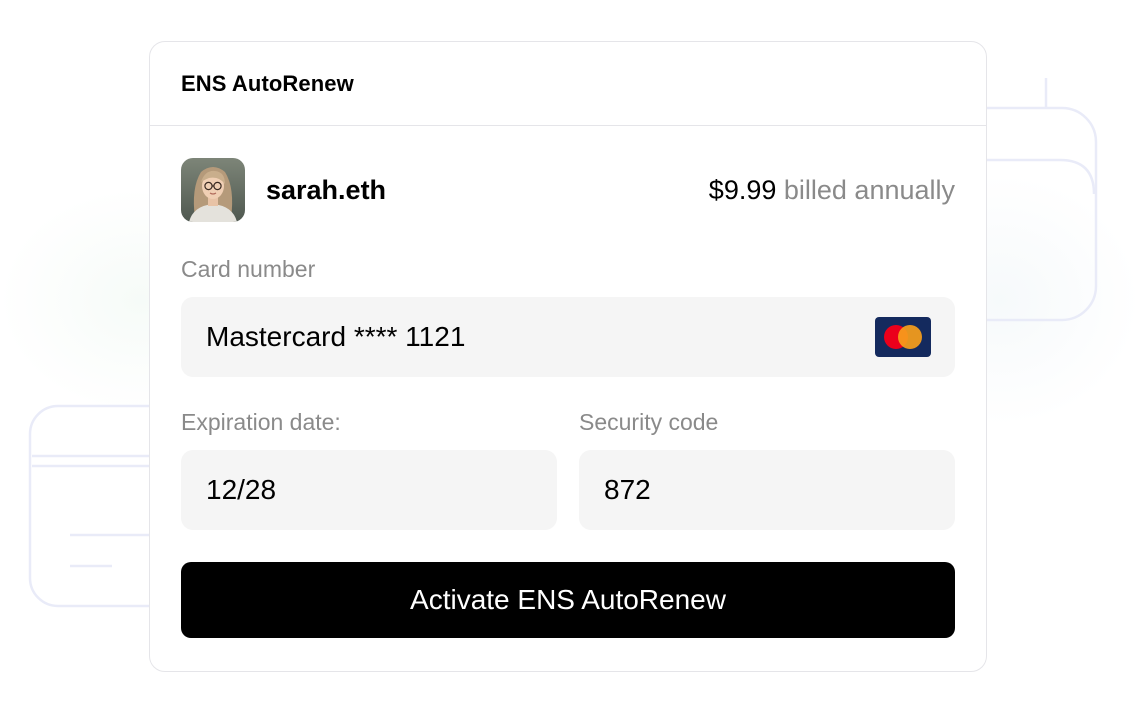 The height and width of the screenshot is (720, 1136). I want to click on username: sarah.eth, so click(326, 189).